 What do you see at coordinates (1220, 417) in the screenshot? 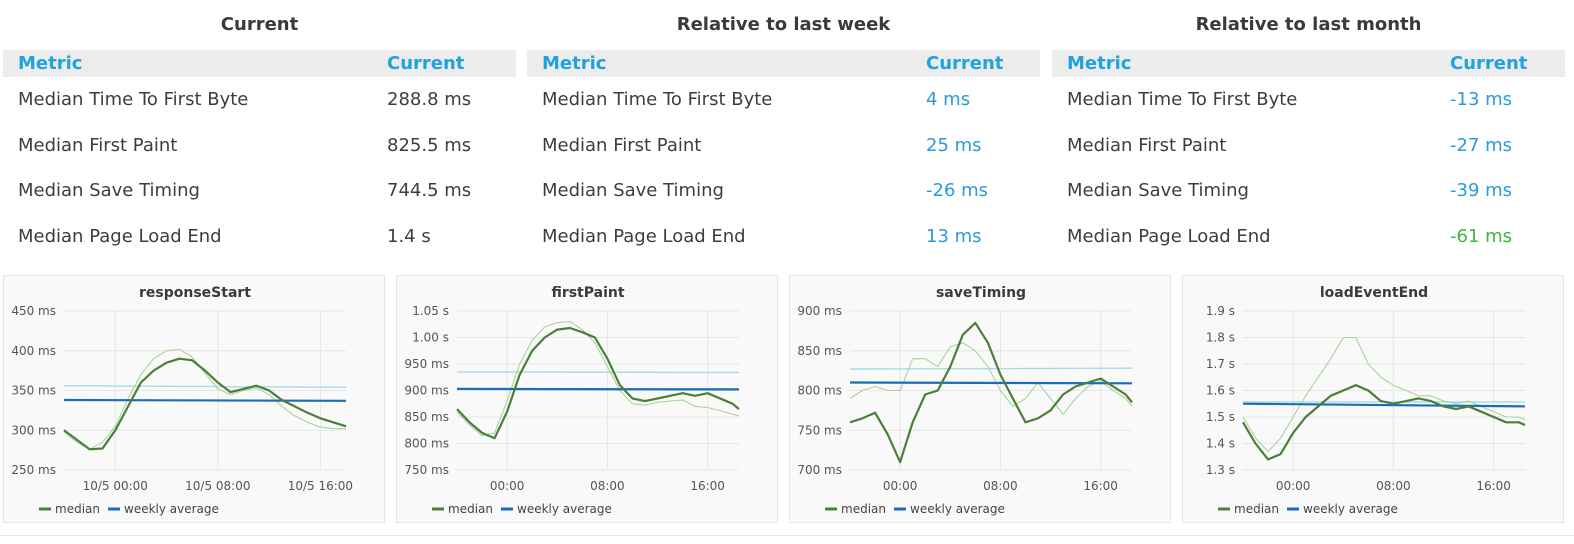
I see `y-tick-label: 1.5 s` at bounding box center [1220, 417].